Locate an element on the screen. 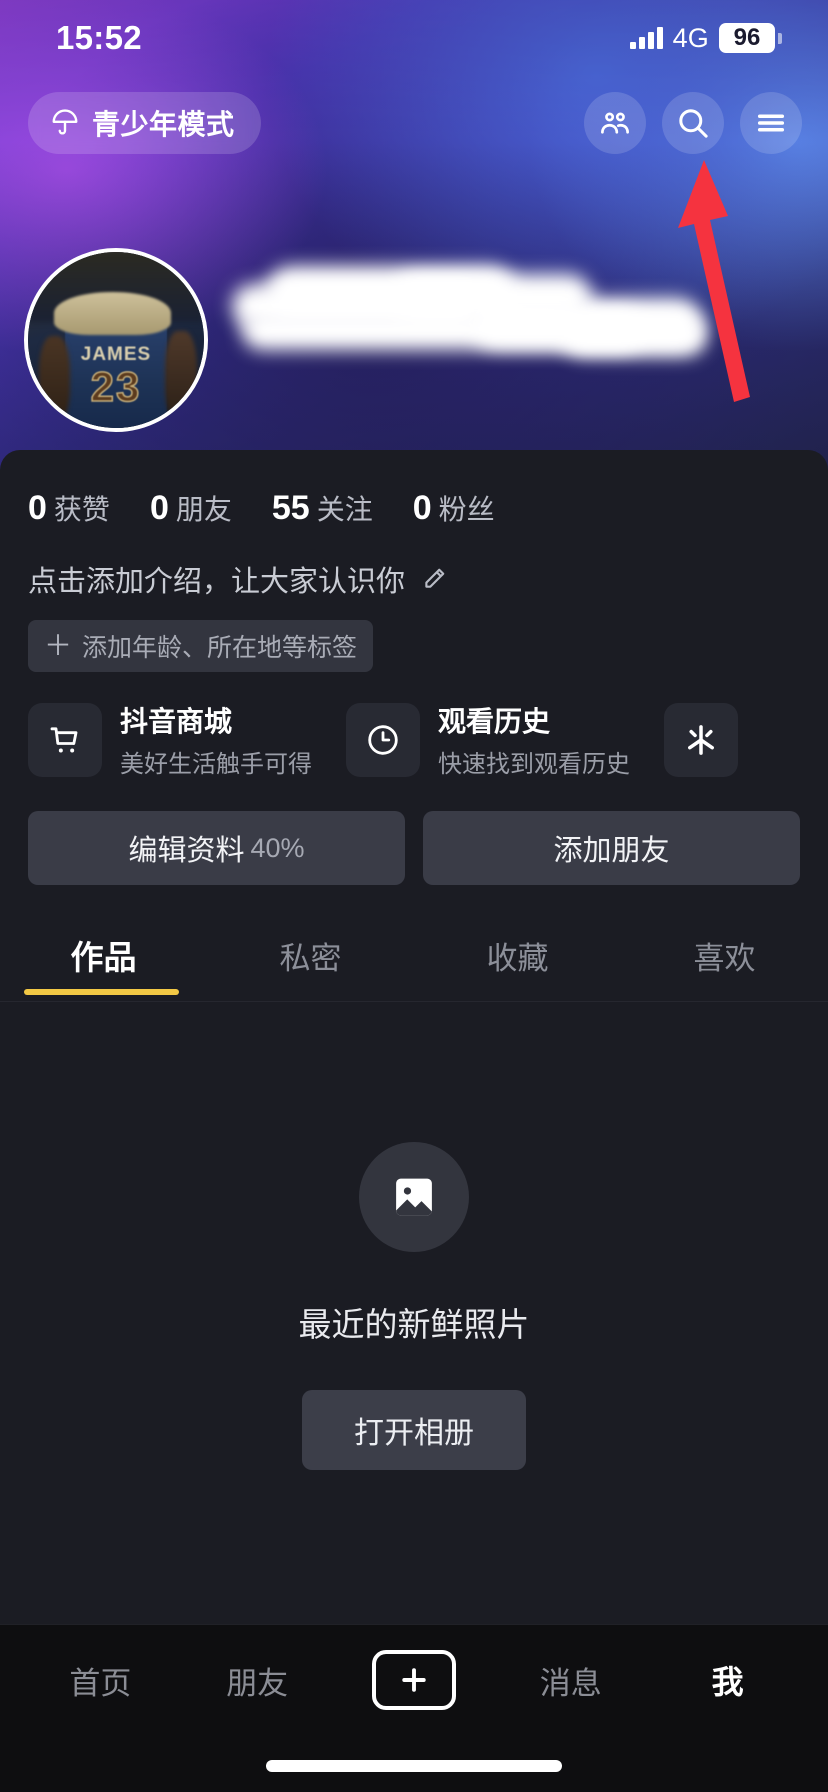 The width and height of the screenshot is (828, 1792). nav-label: 我 is located at coordinates (727, 1682).